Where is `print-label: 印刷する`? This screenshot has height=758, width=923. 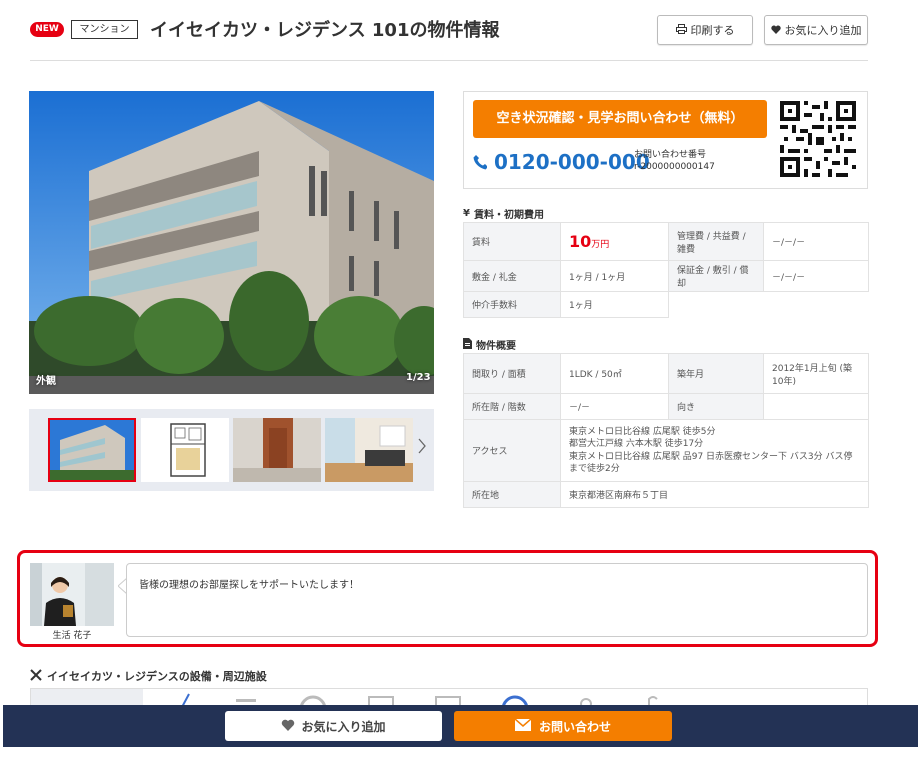 print-label: 印刷する is located at coordinates (712, 30).